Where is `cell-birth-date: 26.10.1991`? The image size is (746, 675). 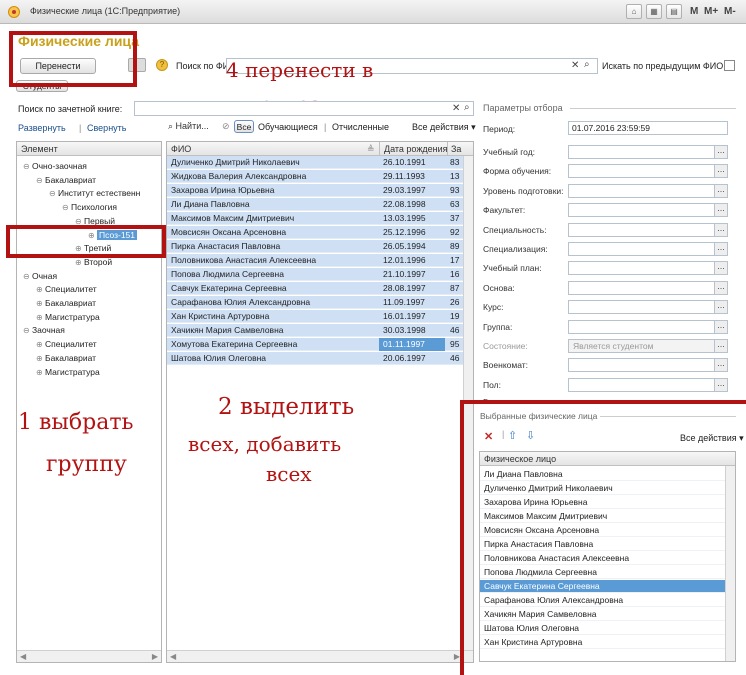 cell-birth-date: 26.10.1991 is located at coordinates (404, 162).